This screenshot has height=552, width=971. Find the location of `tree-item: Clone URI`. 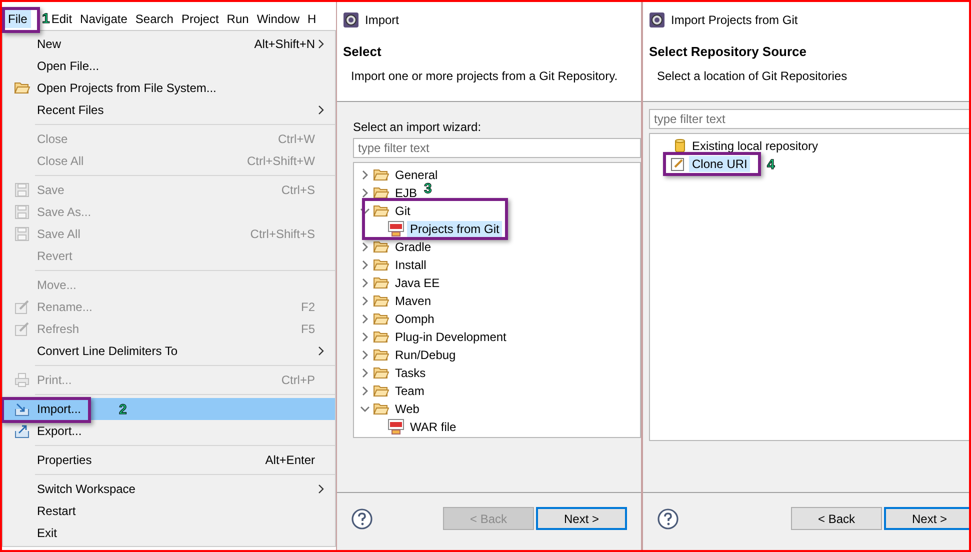

tree-item: Clone URI is located at coordinates (719, 164).